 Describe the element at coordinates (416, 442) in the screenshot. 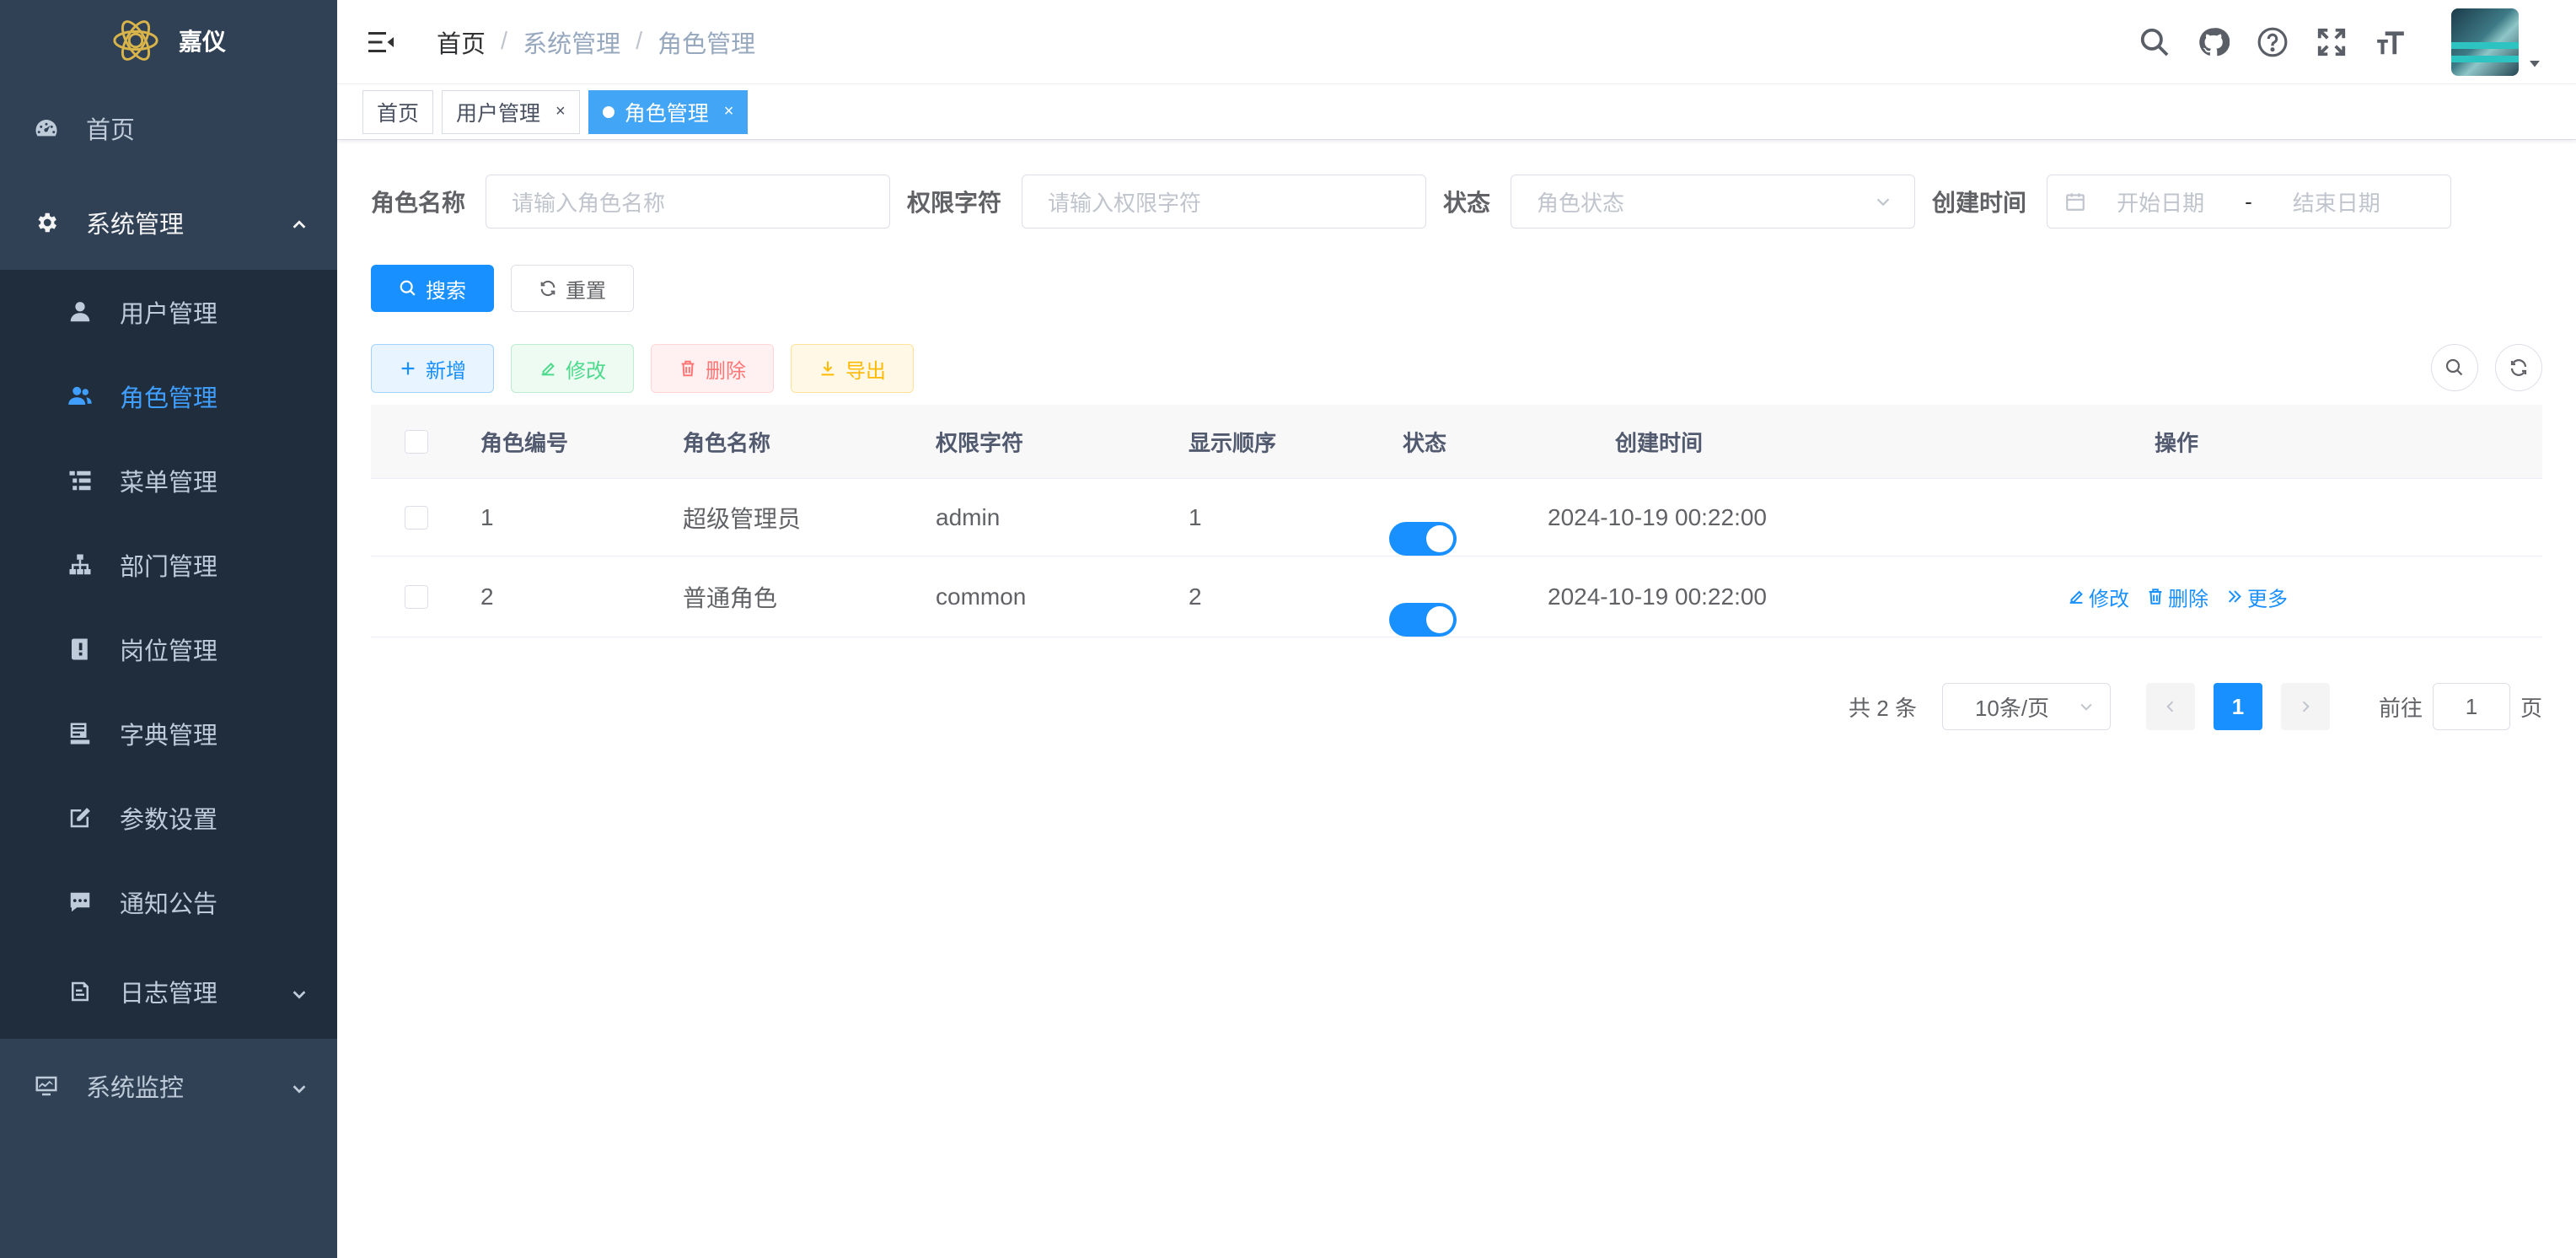

I see `select-all-checkbox` at that location.